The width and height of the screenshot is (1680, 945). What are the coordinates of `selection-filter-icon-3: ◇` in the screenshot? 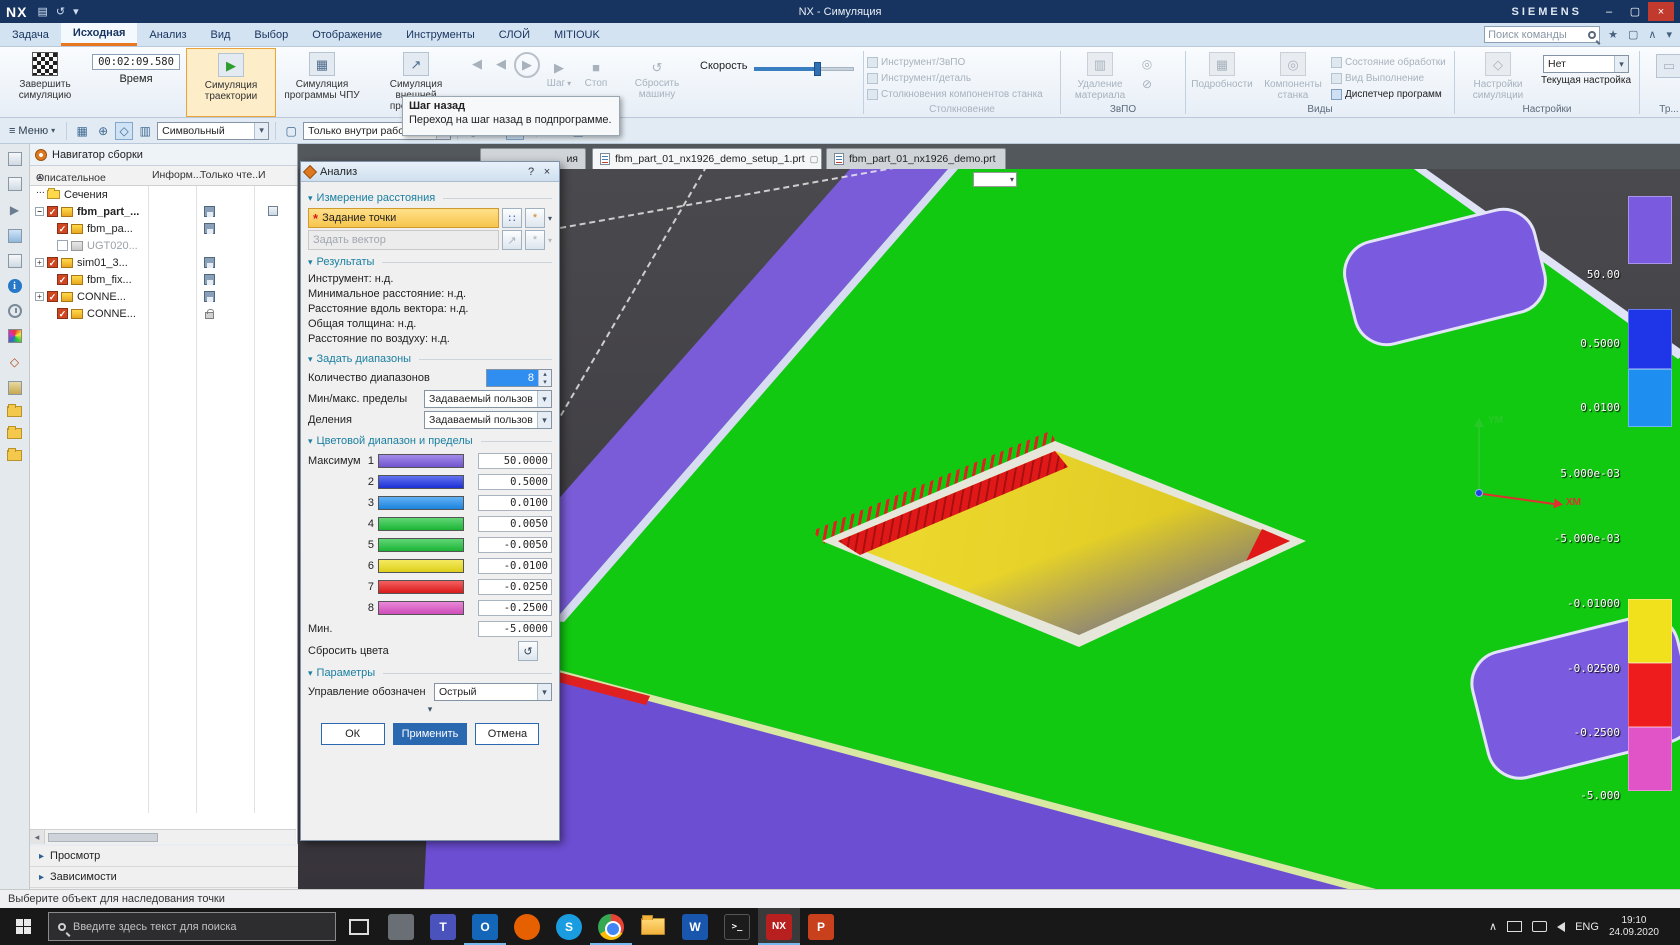 It's located at (124, 130).